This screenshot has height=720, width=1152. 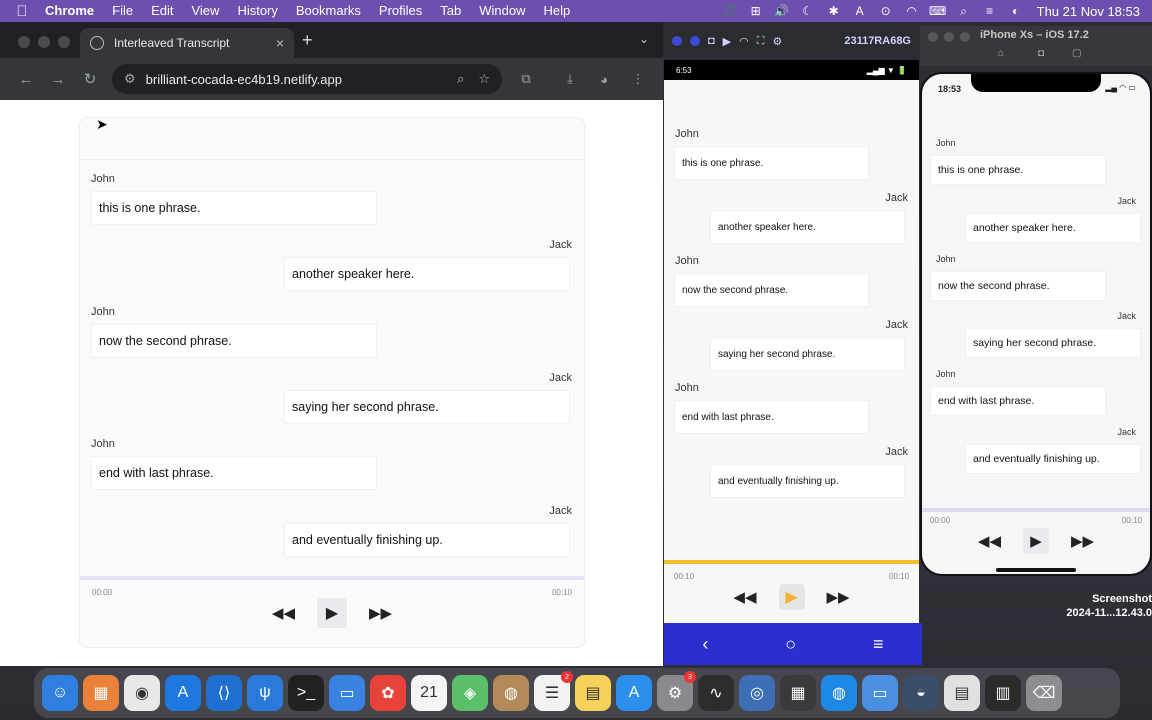 I want to click on xcode-icon: A, so click(x=183, y=693).